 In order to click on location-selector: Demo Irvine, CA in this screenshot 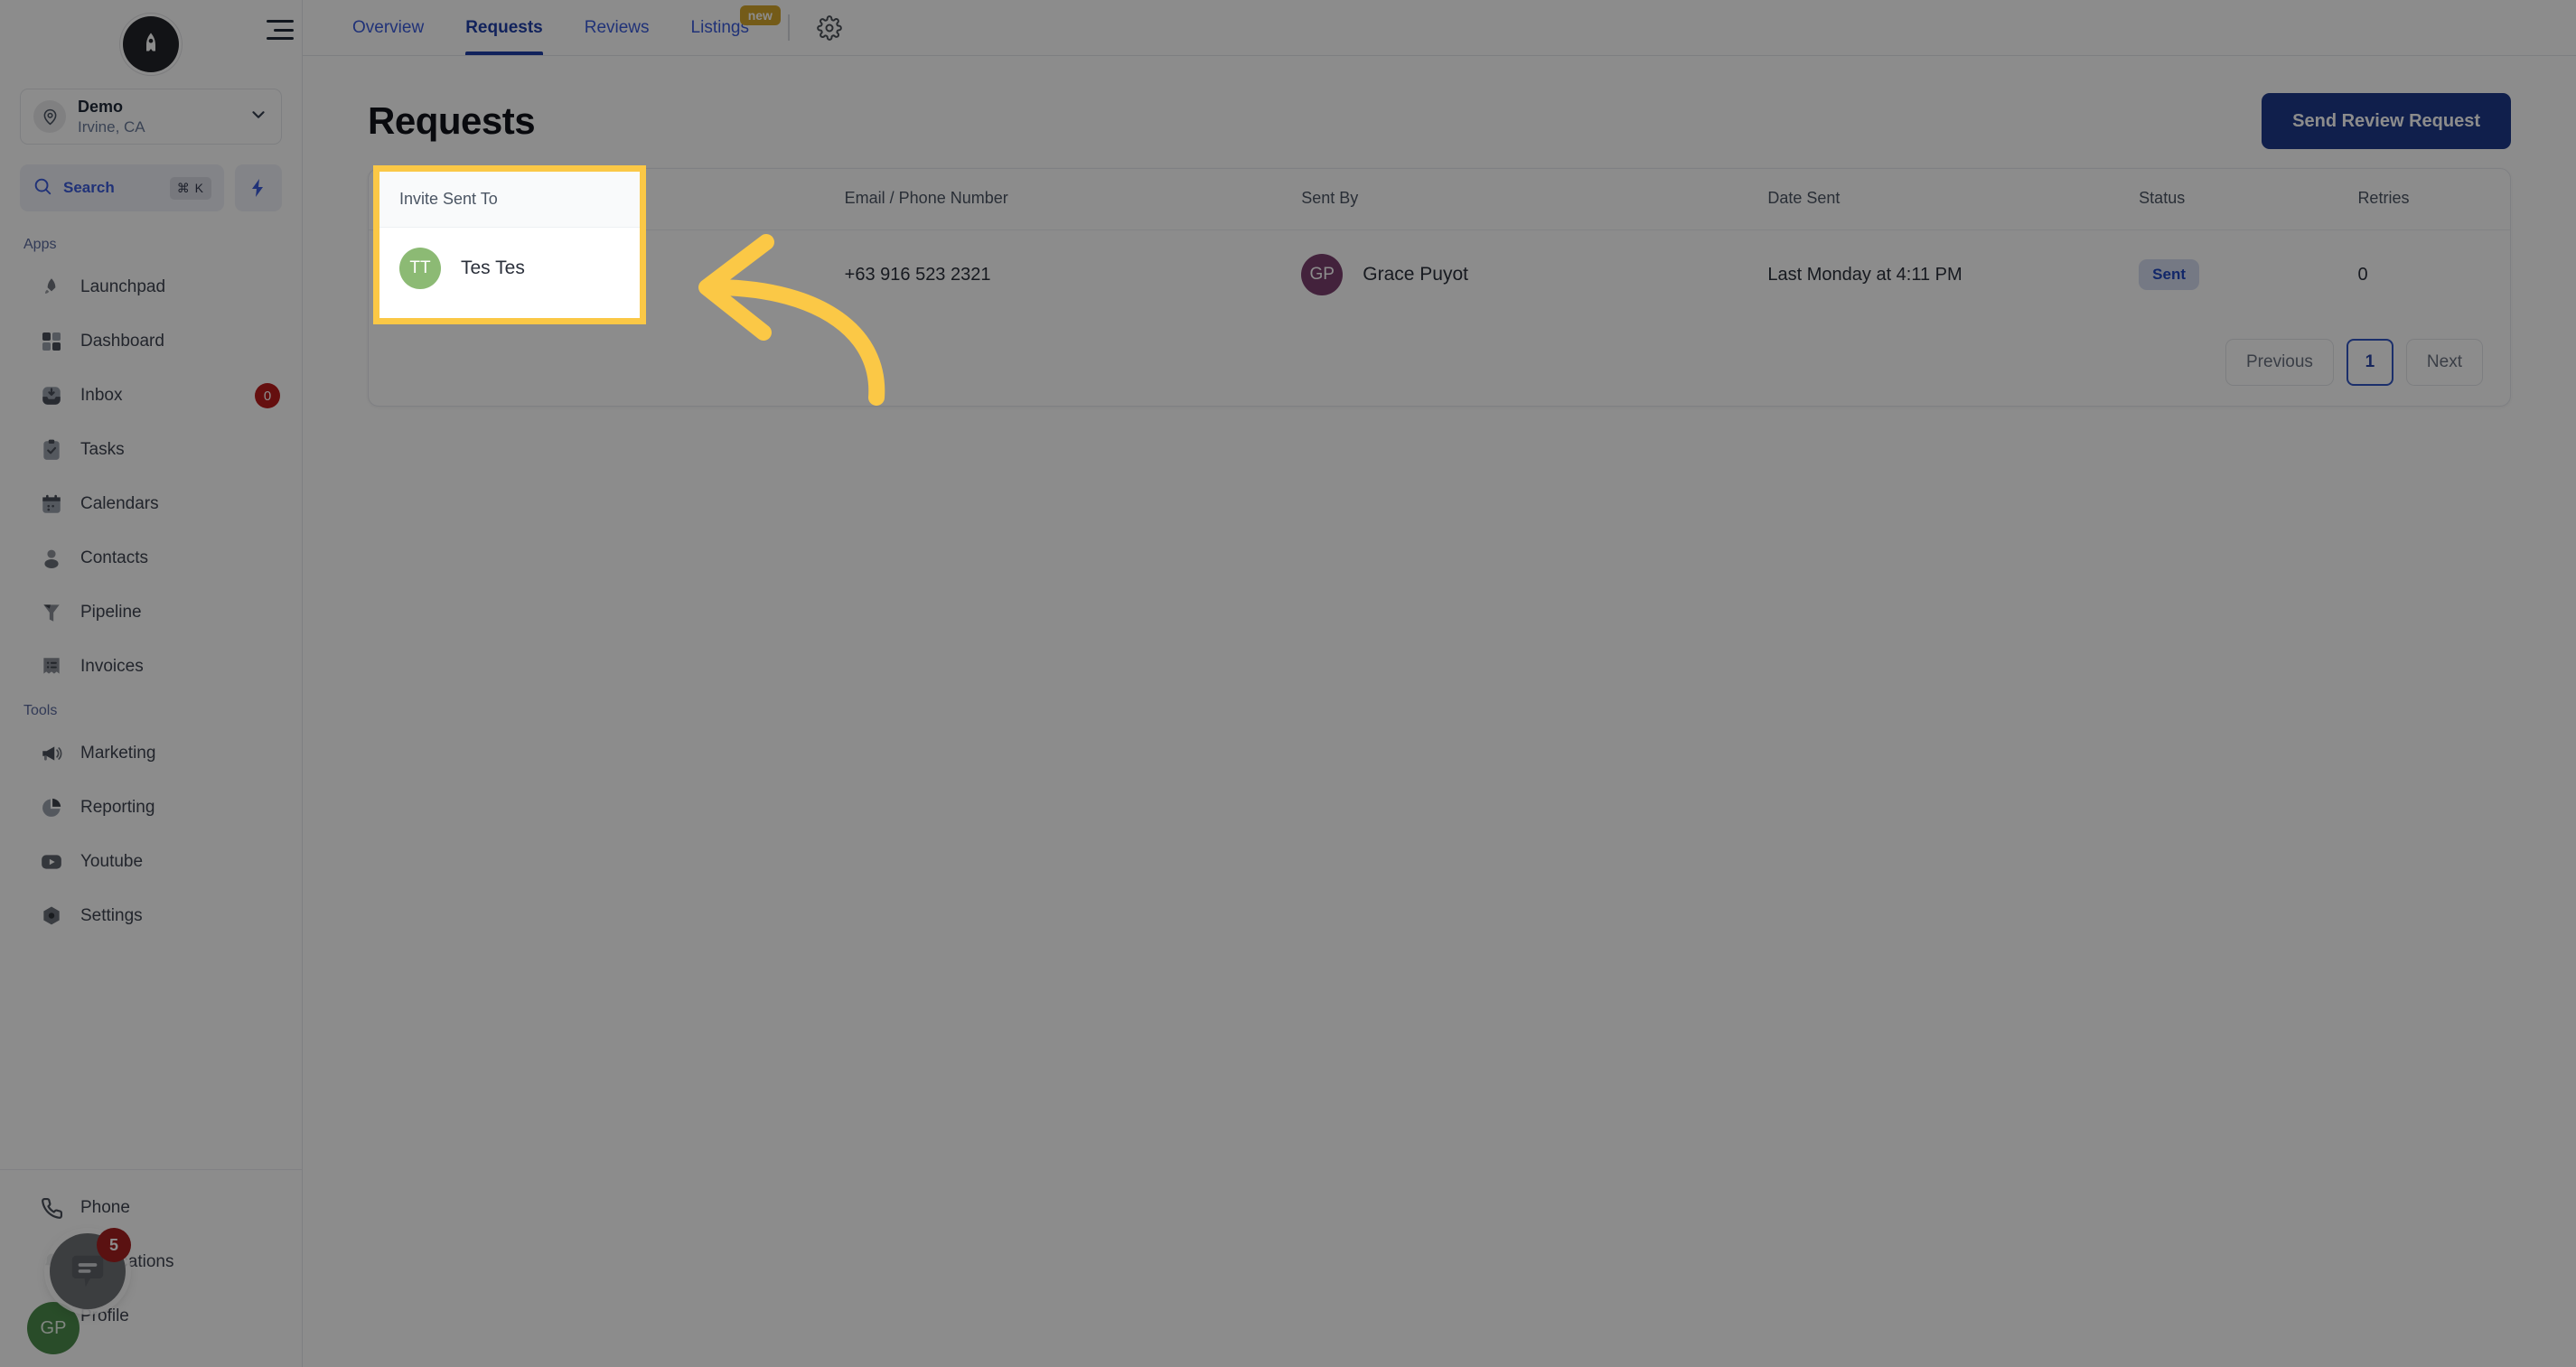, I will do `click(151, 117)`.